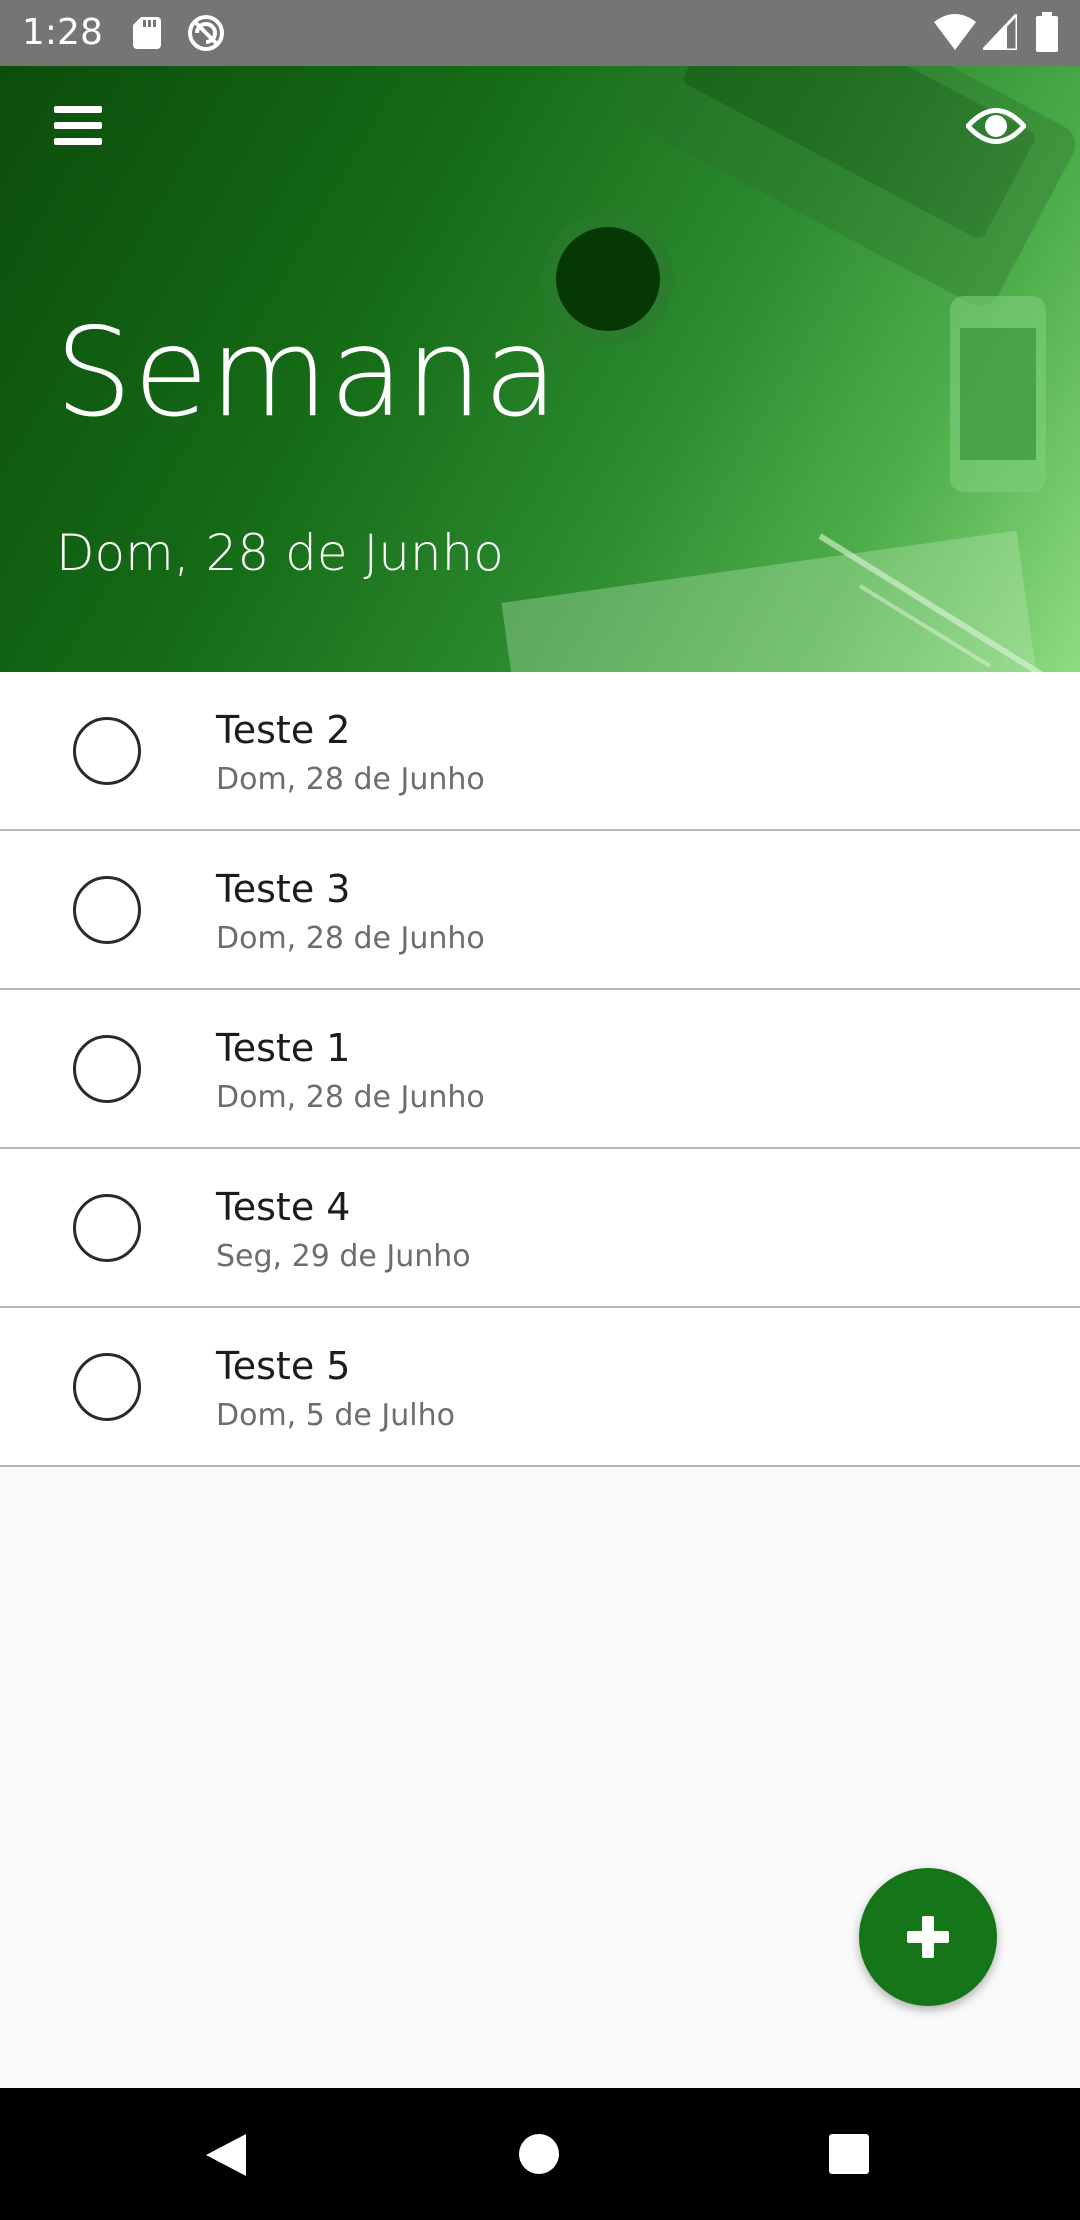 The image size is (1080, 2220). Describe the element at coordinates (540, 751) in the screenshot. I see `task-row: Teste 2 Dom, 28 de Junho` at that location.